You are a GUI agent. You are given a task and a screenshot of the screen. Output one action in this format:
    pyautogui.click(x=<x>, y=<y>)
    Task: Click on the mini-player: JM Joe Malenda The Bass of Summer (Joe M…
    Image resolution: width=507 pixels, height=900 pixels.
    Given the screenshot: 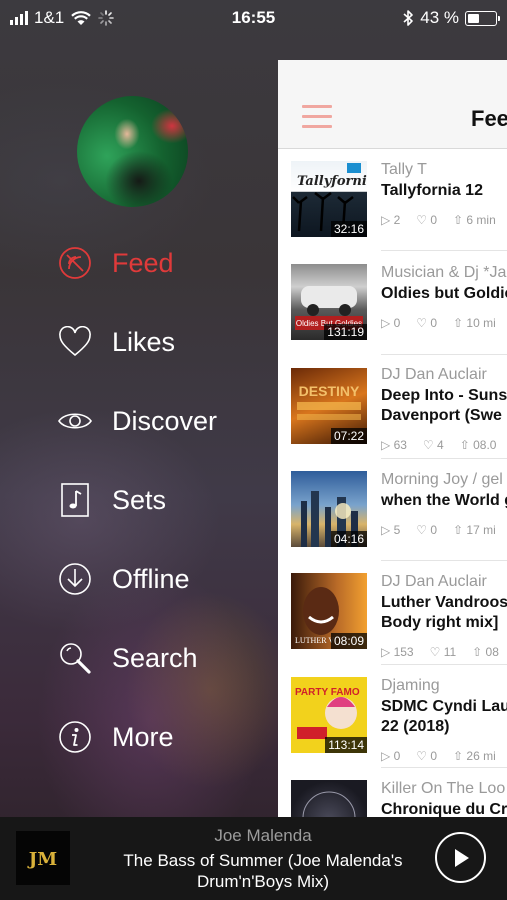 What is the action you would take?
    pyautogui.click(x=253, y=858)
    